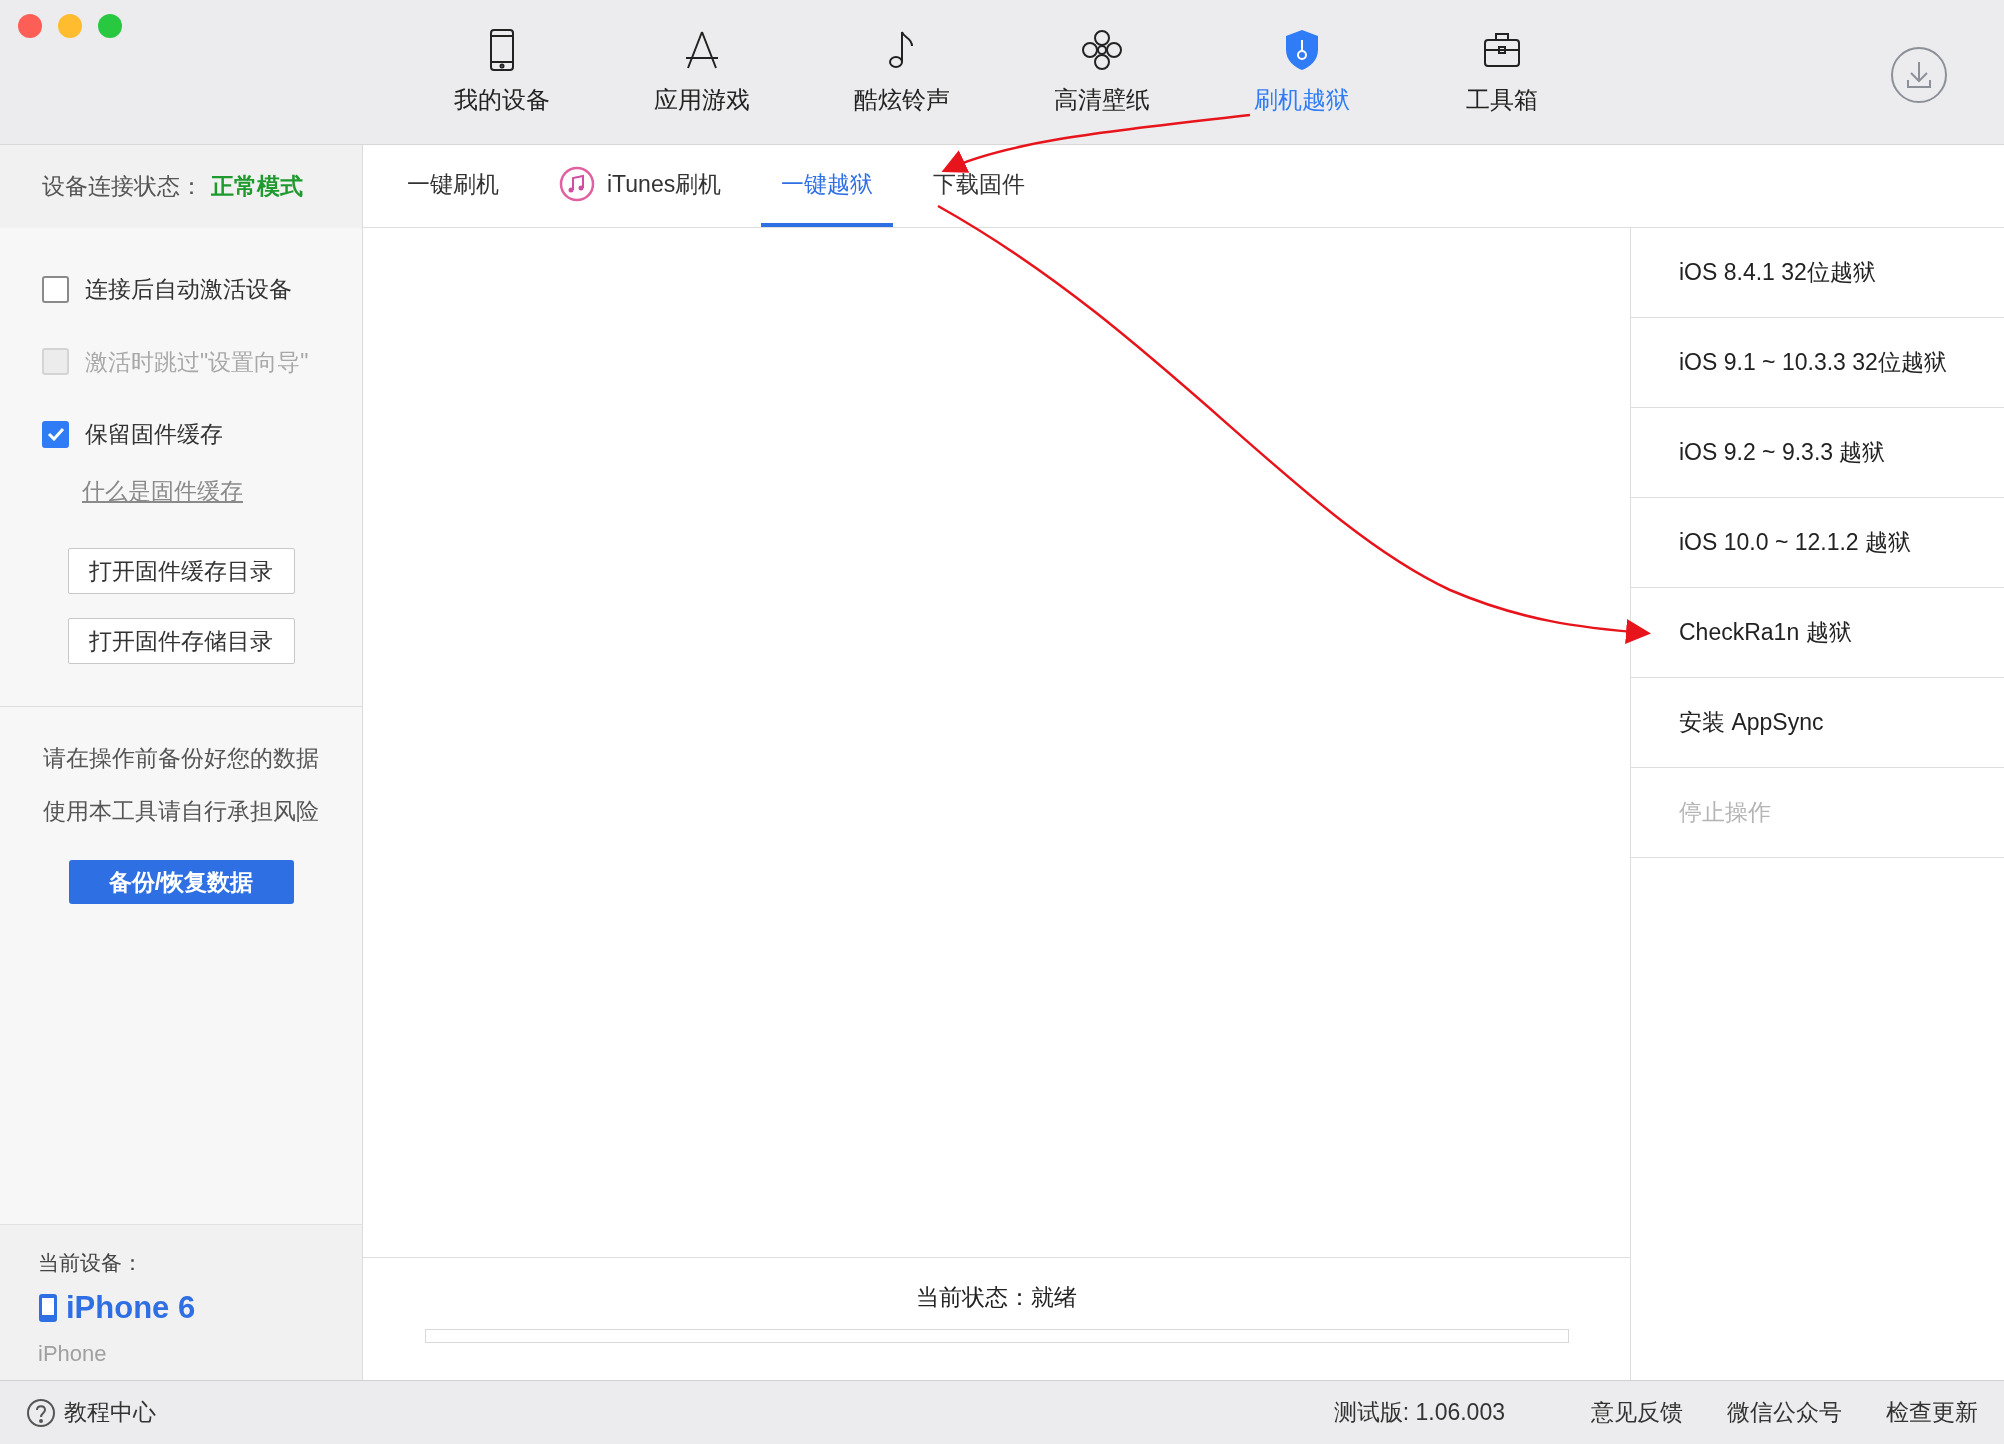 This screenshot has width=2004, height=1444. Describe the element at coordinates (110, 1412) in the screenshot. I see `tutorial-link: 教程中心` at that location.